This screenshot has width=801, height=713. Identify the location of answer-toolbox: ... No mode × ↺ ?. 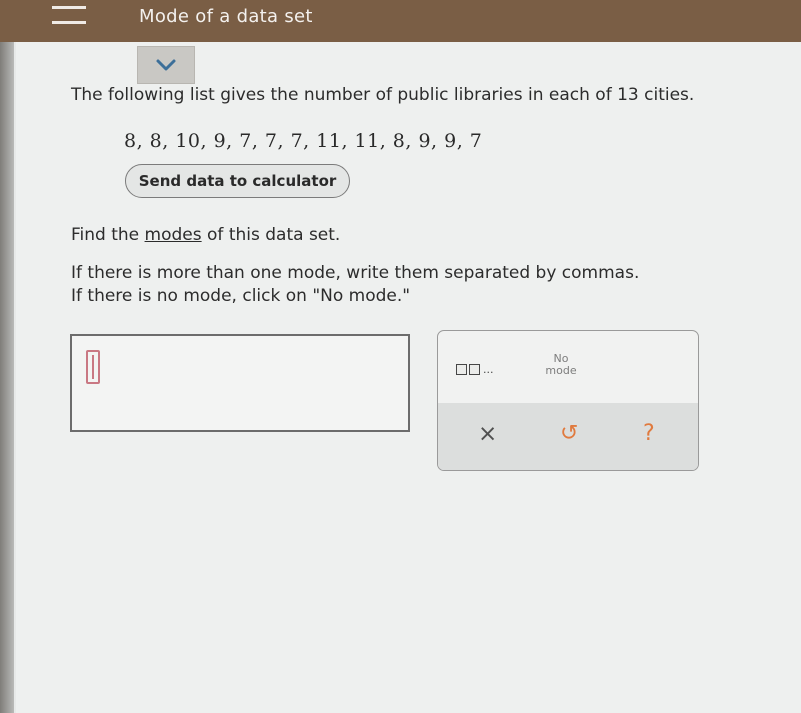
(568, 400).